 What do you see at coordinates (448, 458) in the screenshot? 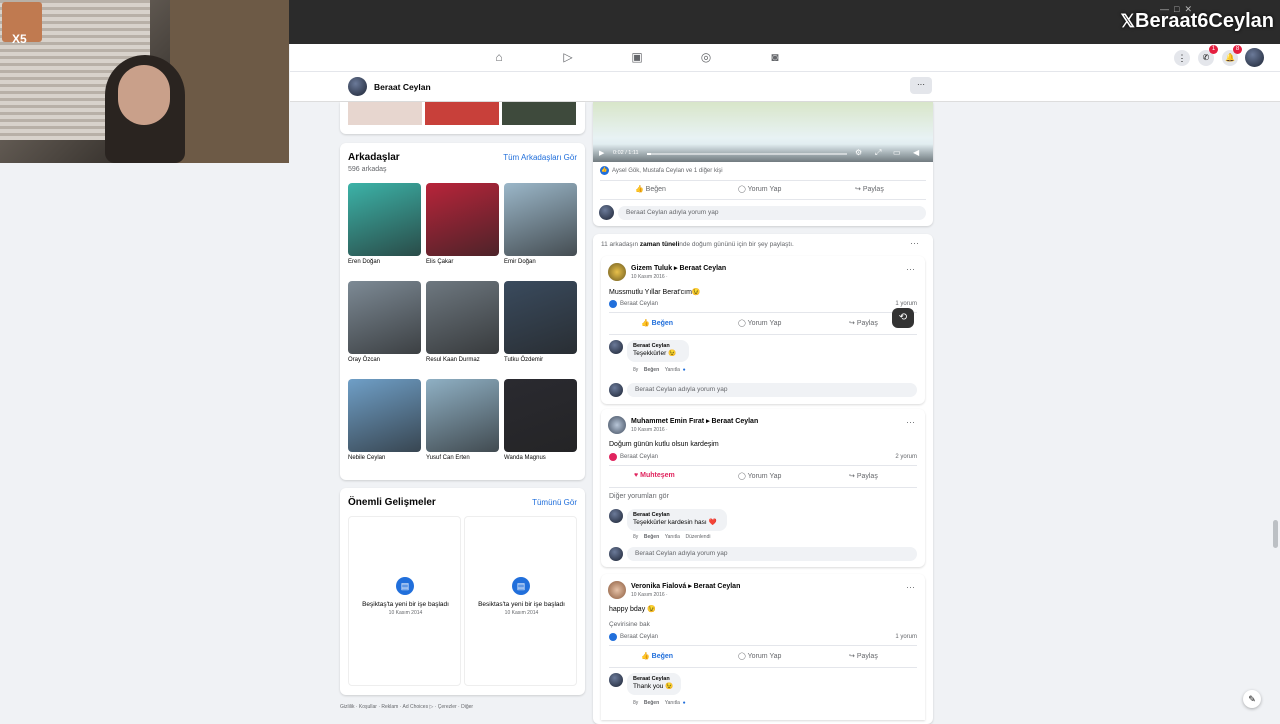
I see `friend-name: Yusuf Can Erten` at bounding box center [448, 458].